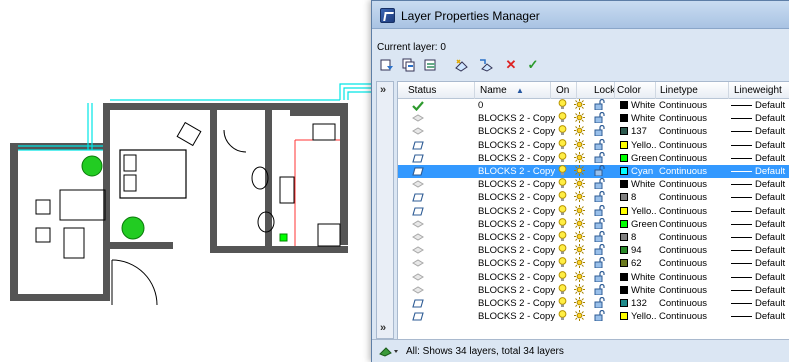  I want to click on column-header-status: Status, so click(422, 90).